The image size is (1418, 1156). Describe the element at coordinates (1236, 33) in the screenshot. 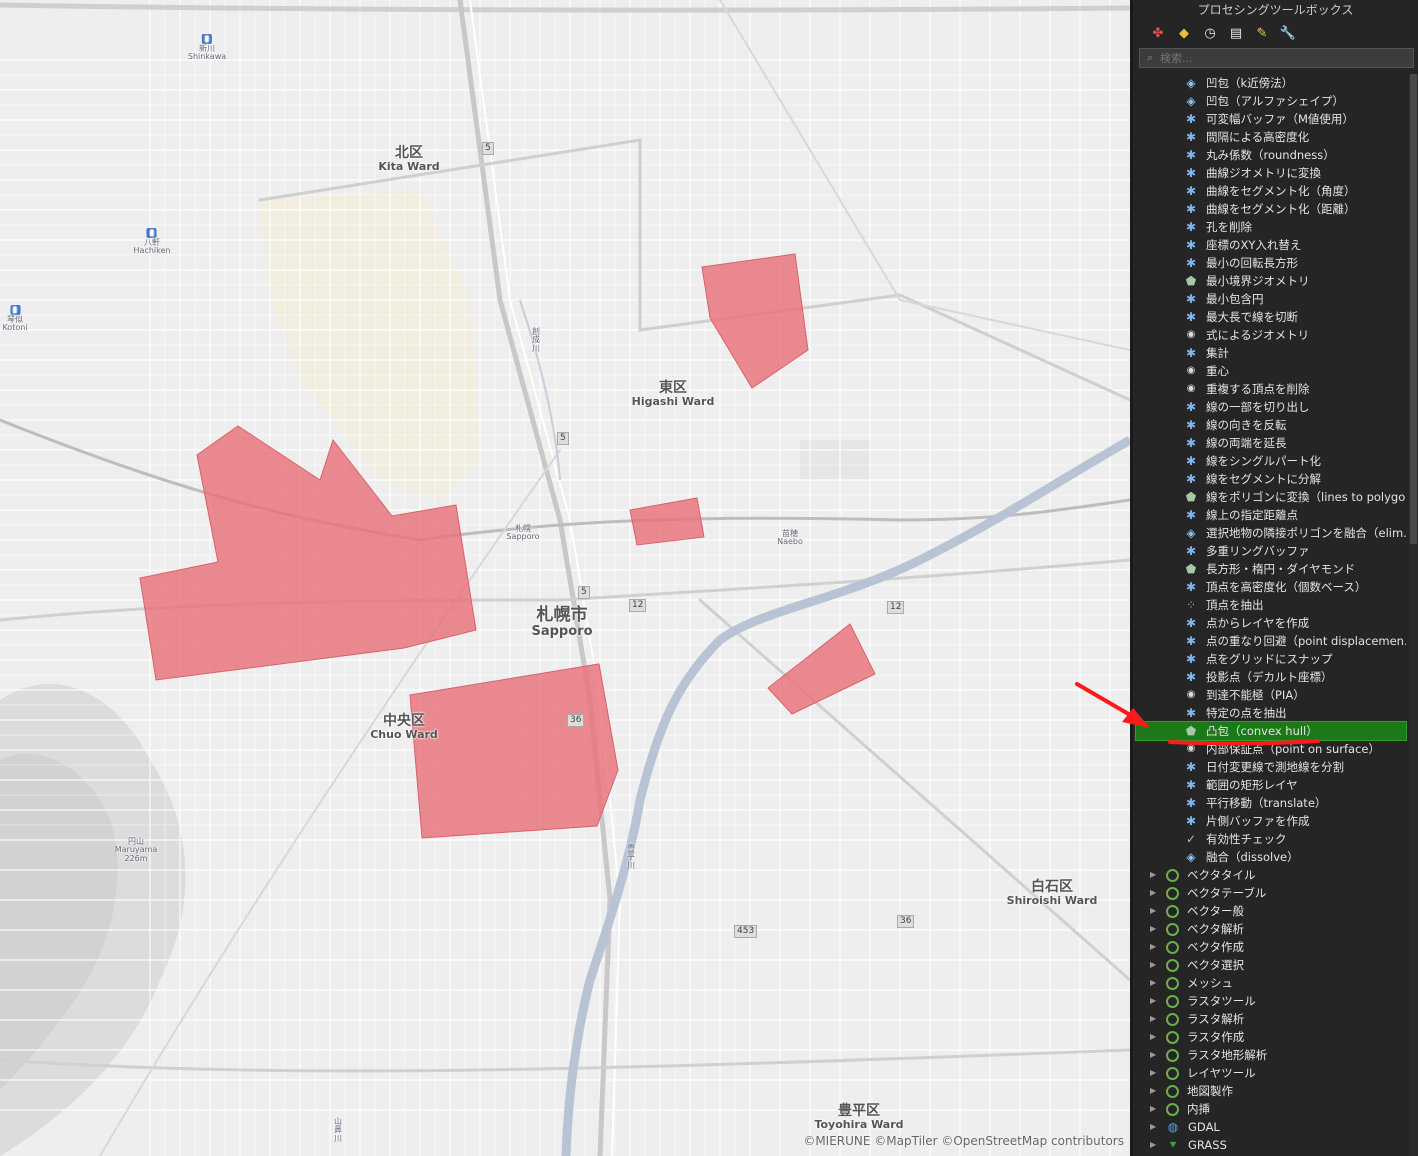

I see `results-icon: ▤` at that location.